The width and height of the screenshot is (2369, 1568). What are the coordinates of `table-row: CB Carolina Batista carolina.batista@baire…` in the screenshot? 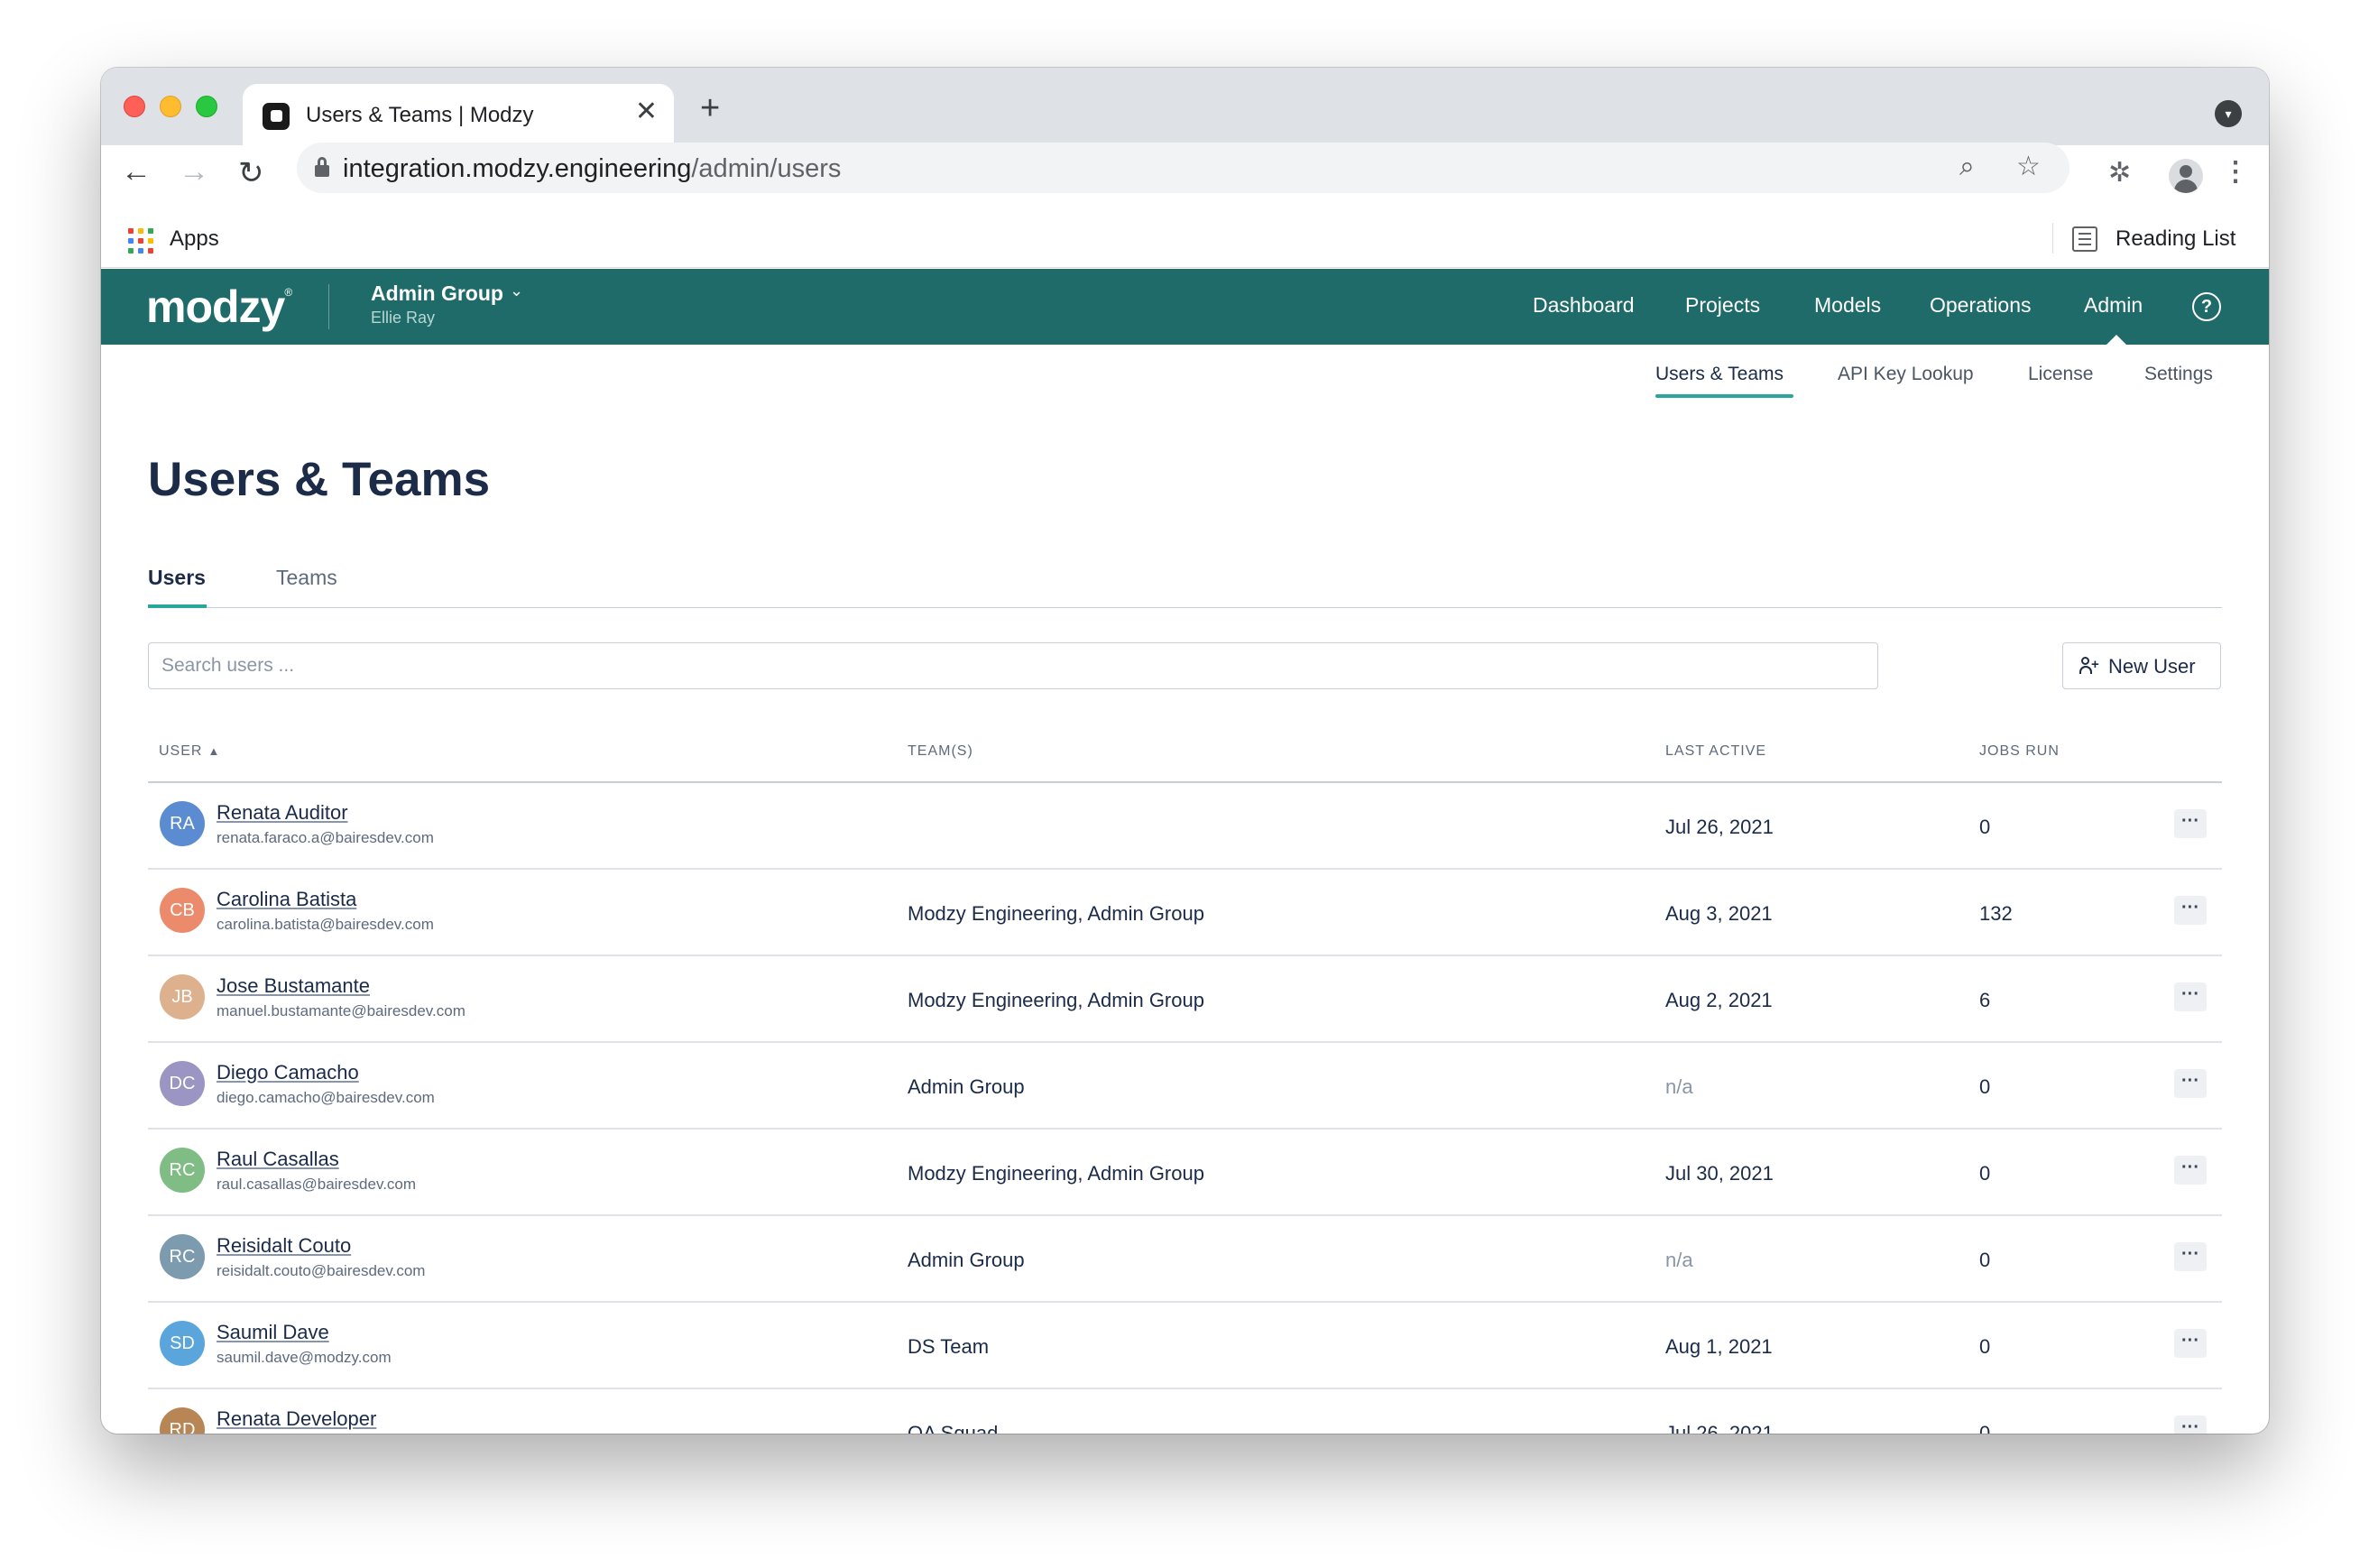 It's located at (1185, 913).